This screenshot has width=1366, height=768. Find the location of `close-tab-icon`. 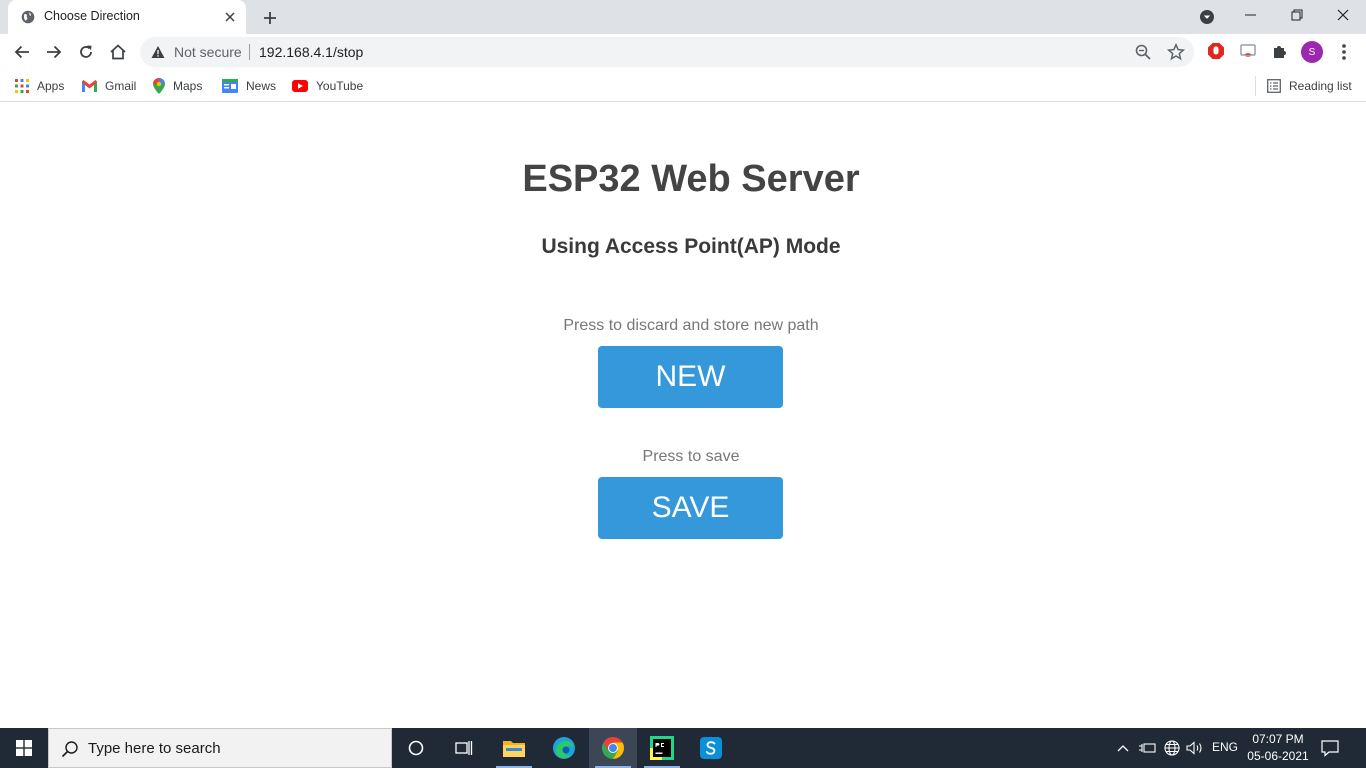

close-tab-icon is located at coordinates (230, 17).